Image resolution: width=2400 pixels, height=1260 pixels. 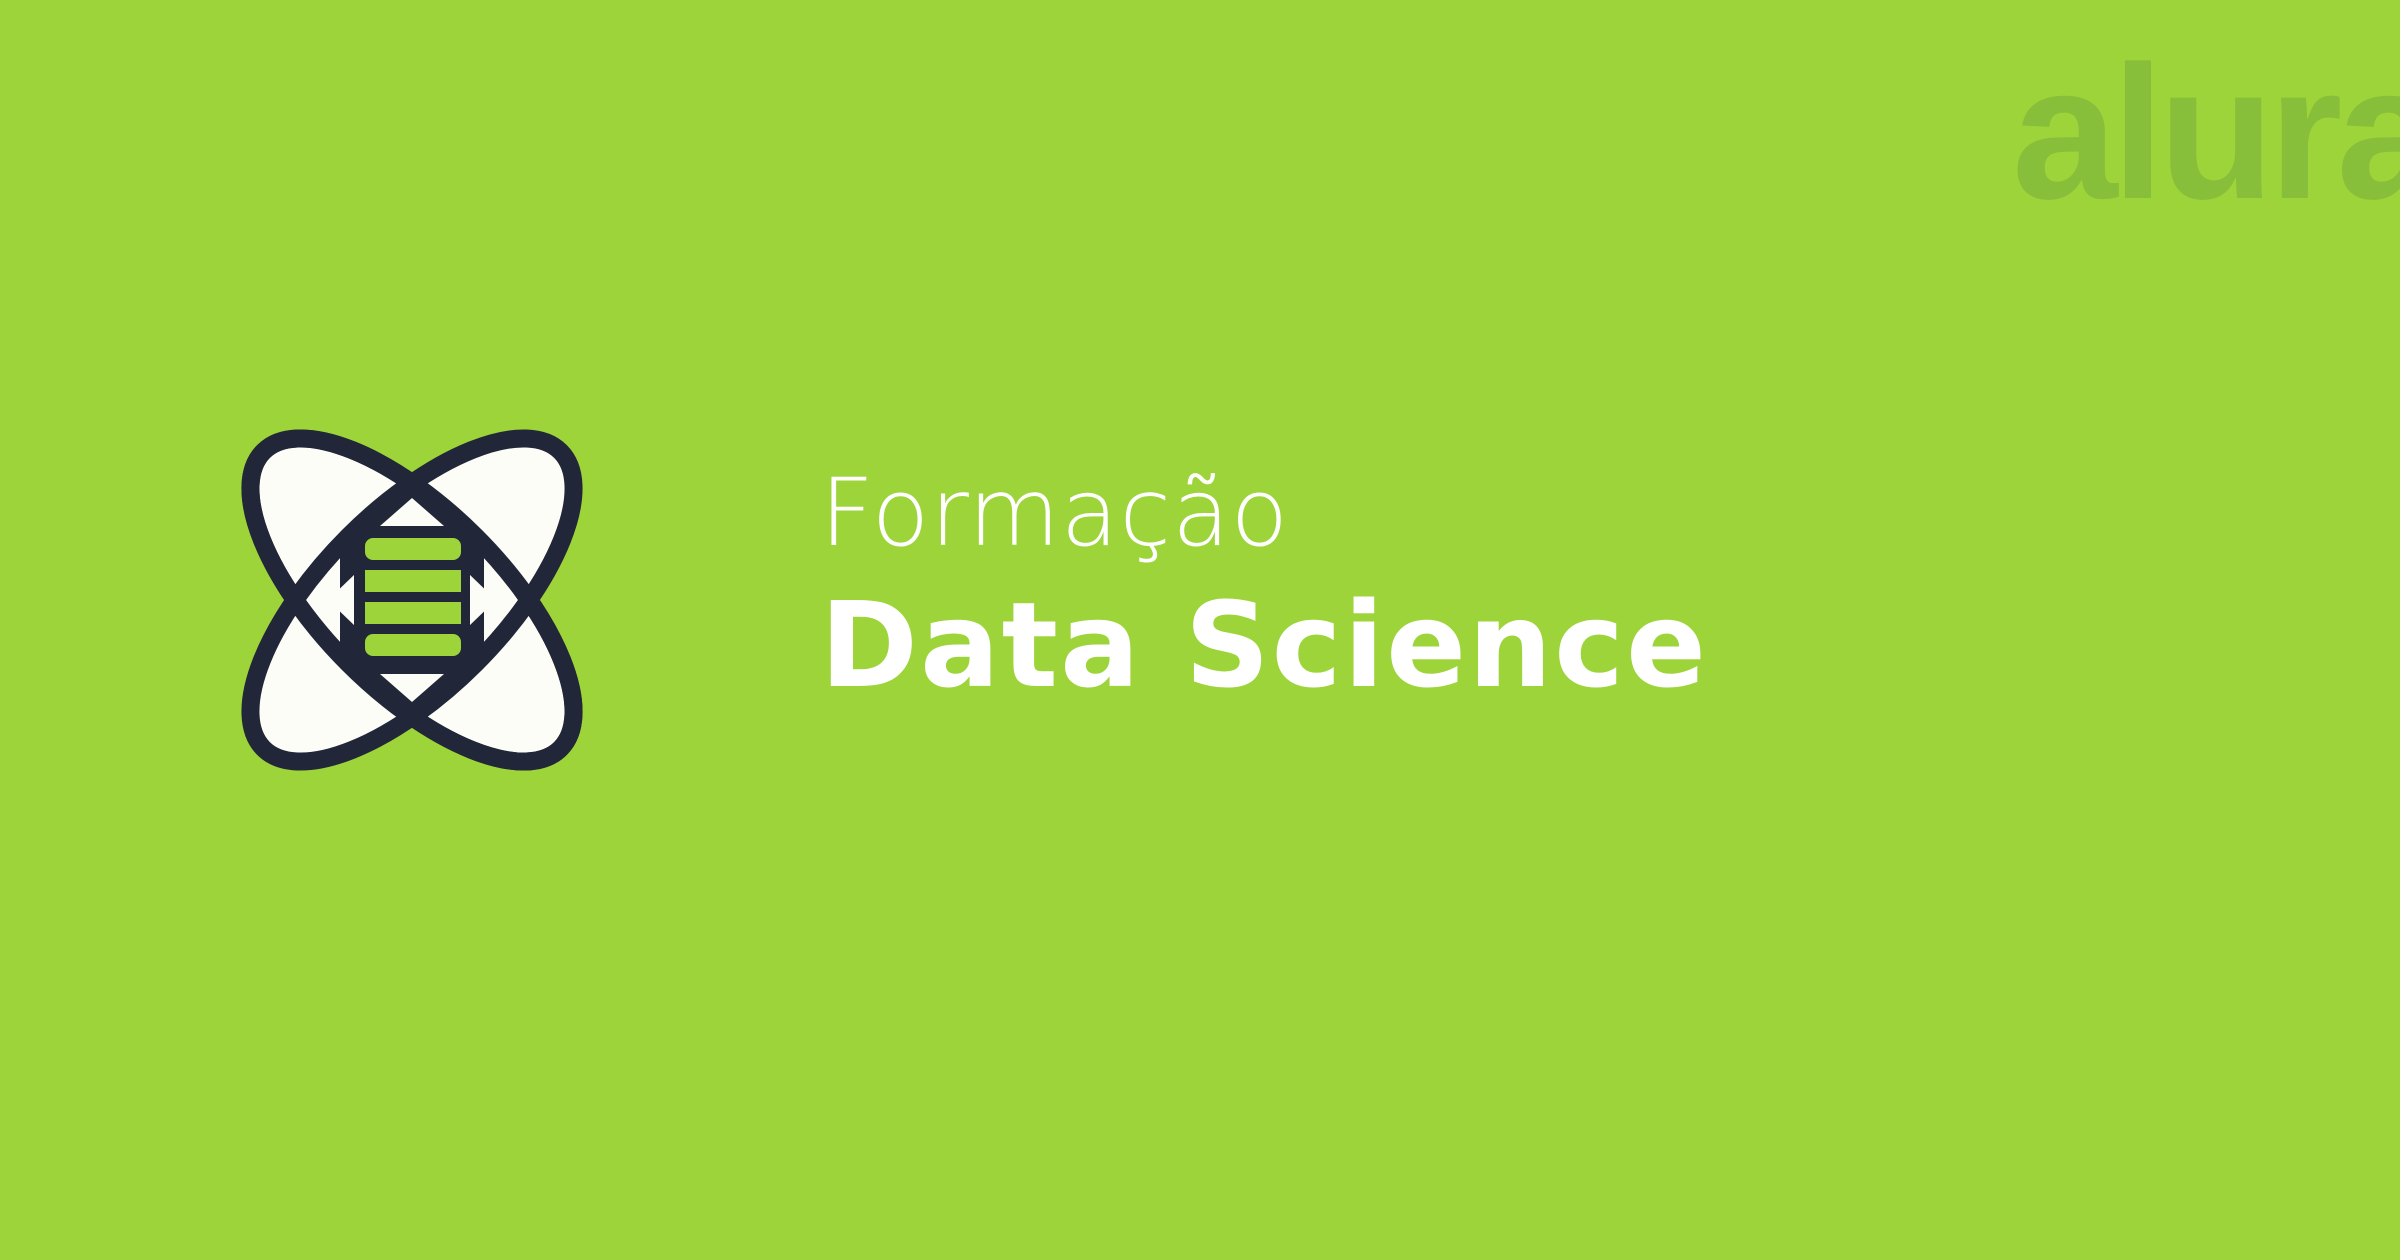 I want to click on alura-logo: alura, so click(x=2206, y=133).